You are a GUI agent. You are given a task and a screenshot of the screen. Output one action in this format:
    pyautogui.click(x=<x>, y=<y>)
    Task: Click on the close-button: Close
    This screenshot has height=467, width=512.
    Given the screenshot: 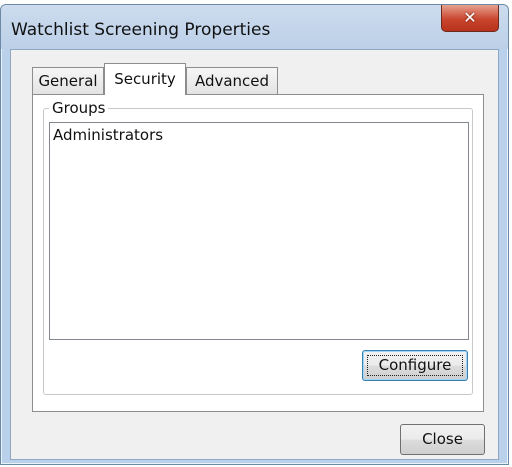 What is the action you would take?
    pyautogui.click(x=442, y=439)
    